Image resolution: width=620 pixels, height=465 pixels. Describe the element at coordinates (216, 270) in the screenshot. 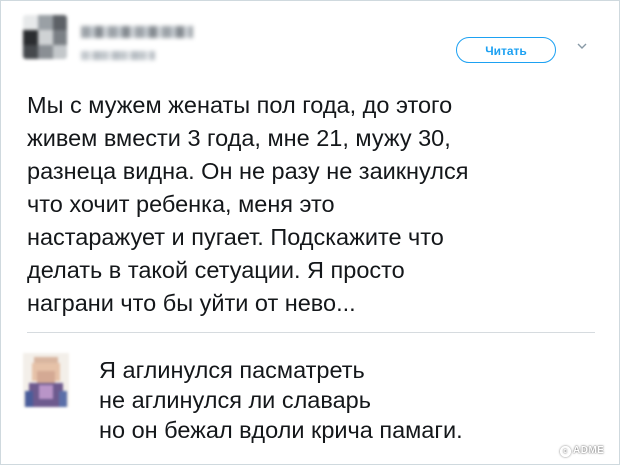

I see `tweet-text-line: делать в такой сетуации. Я просто` at that location.